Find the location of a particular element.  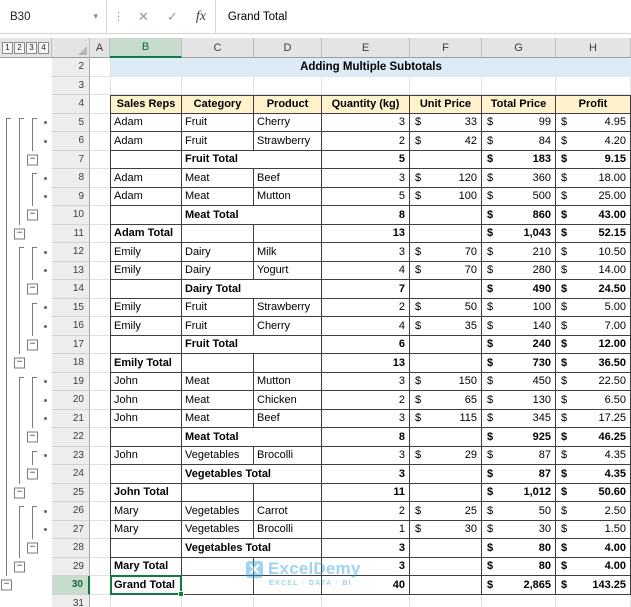

cell-F6: $42 is located at coordinates (446, 141).